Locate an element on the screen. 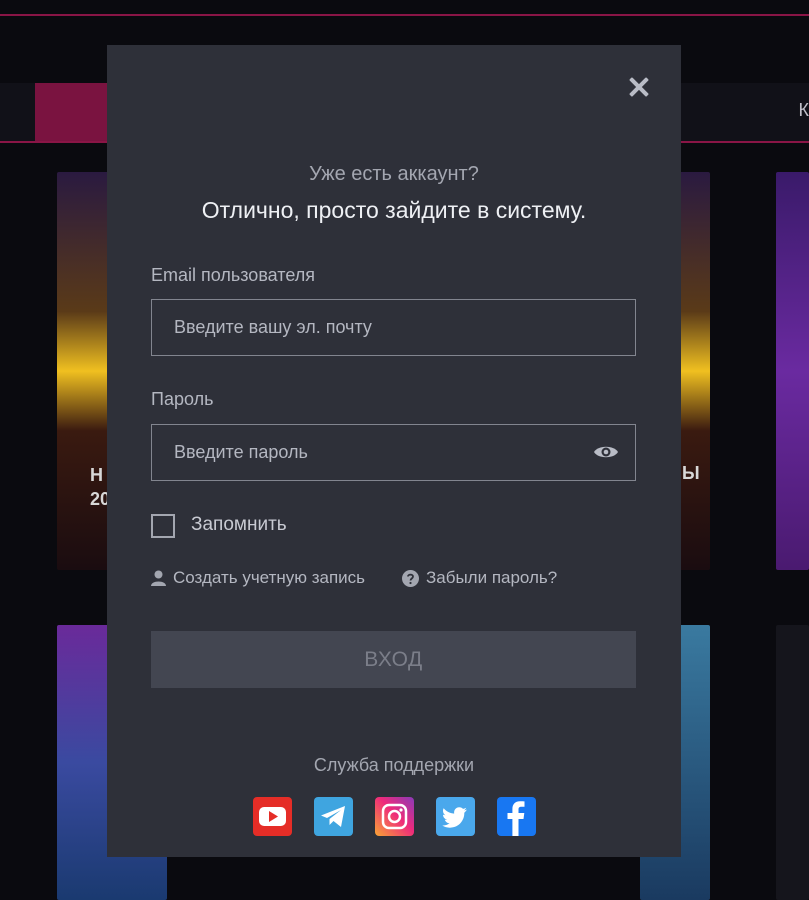 This screenshot has width=809, height=900. support-label: Служба поддержки is located at coordinates (394, 765).